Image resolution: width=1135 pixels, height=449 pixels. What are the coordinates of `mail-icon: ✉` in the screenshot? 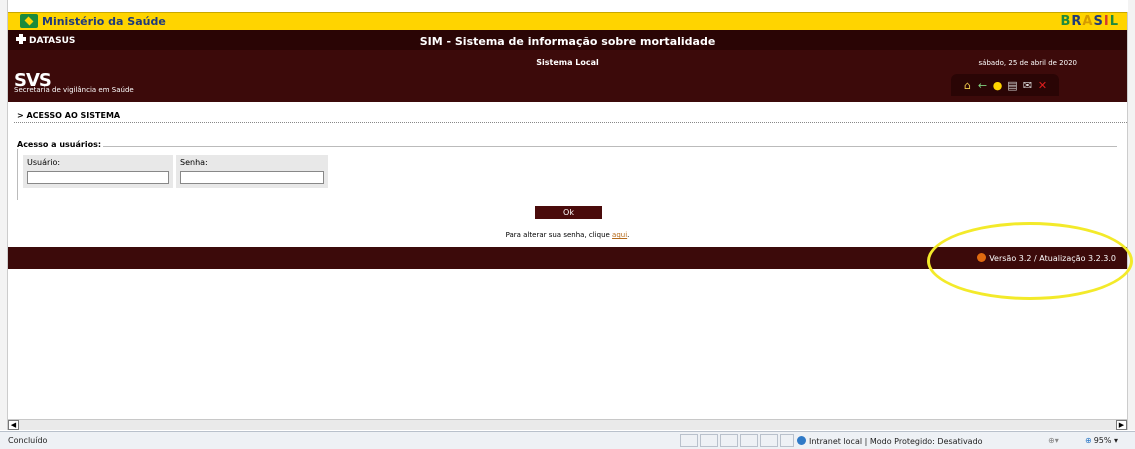 It's located at (1027, 85).